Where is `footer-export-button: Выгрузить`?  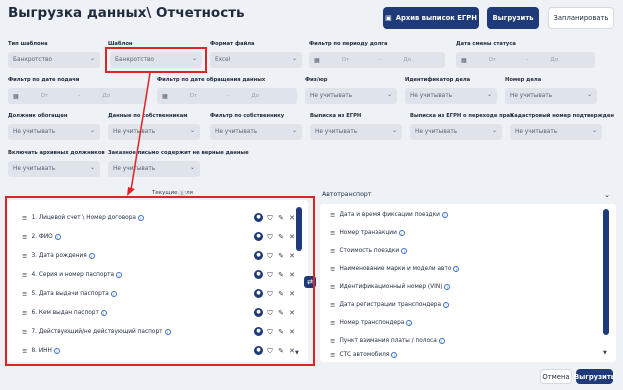
footer-export-button: Выгрузить is located at coordinates (594, 376).